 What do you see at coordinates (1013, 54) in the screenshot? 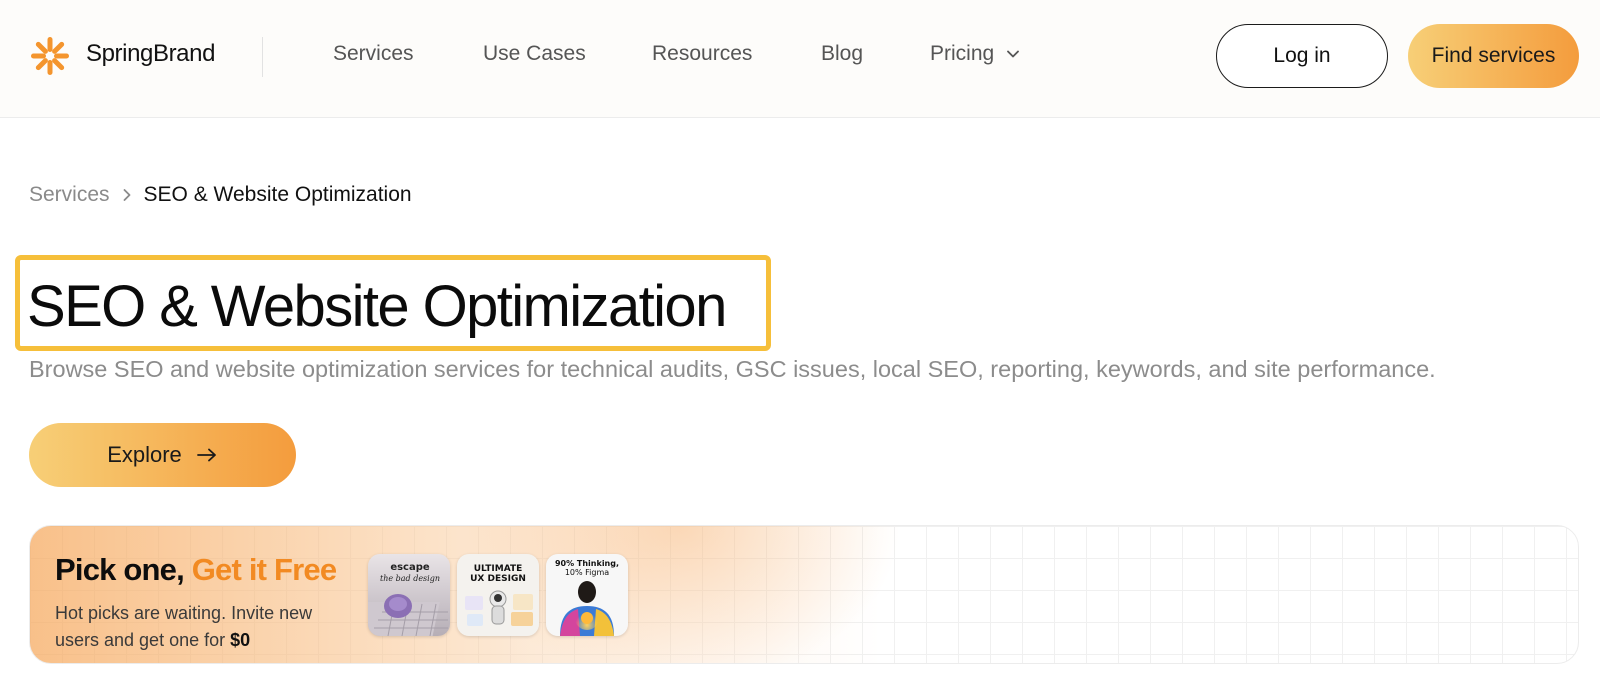
I see `chevron-down-icon` at bounding box center [1013, 54].